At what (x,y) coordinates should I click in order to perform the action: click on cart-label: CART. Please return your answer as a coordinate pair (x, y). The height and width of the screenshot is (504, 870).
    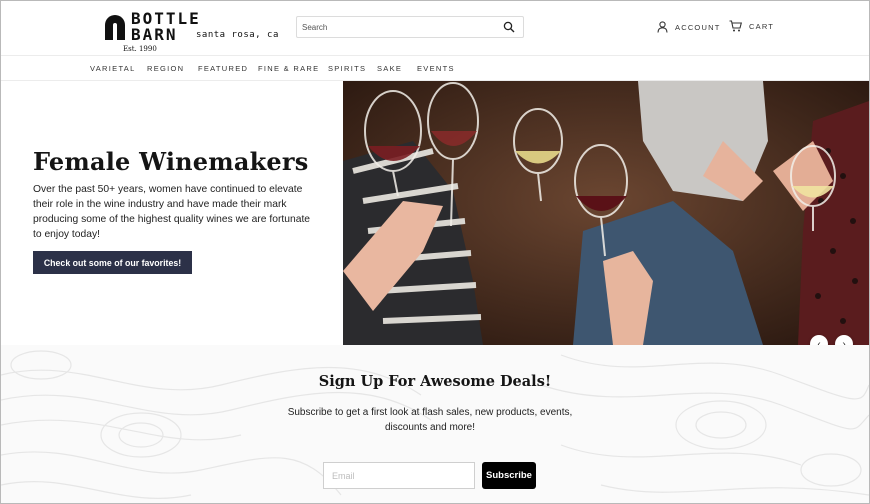
    Looking at the image, I should click on (762, 26).